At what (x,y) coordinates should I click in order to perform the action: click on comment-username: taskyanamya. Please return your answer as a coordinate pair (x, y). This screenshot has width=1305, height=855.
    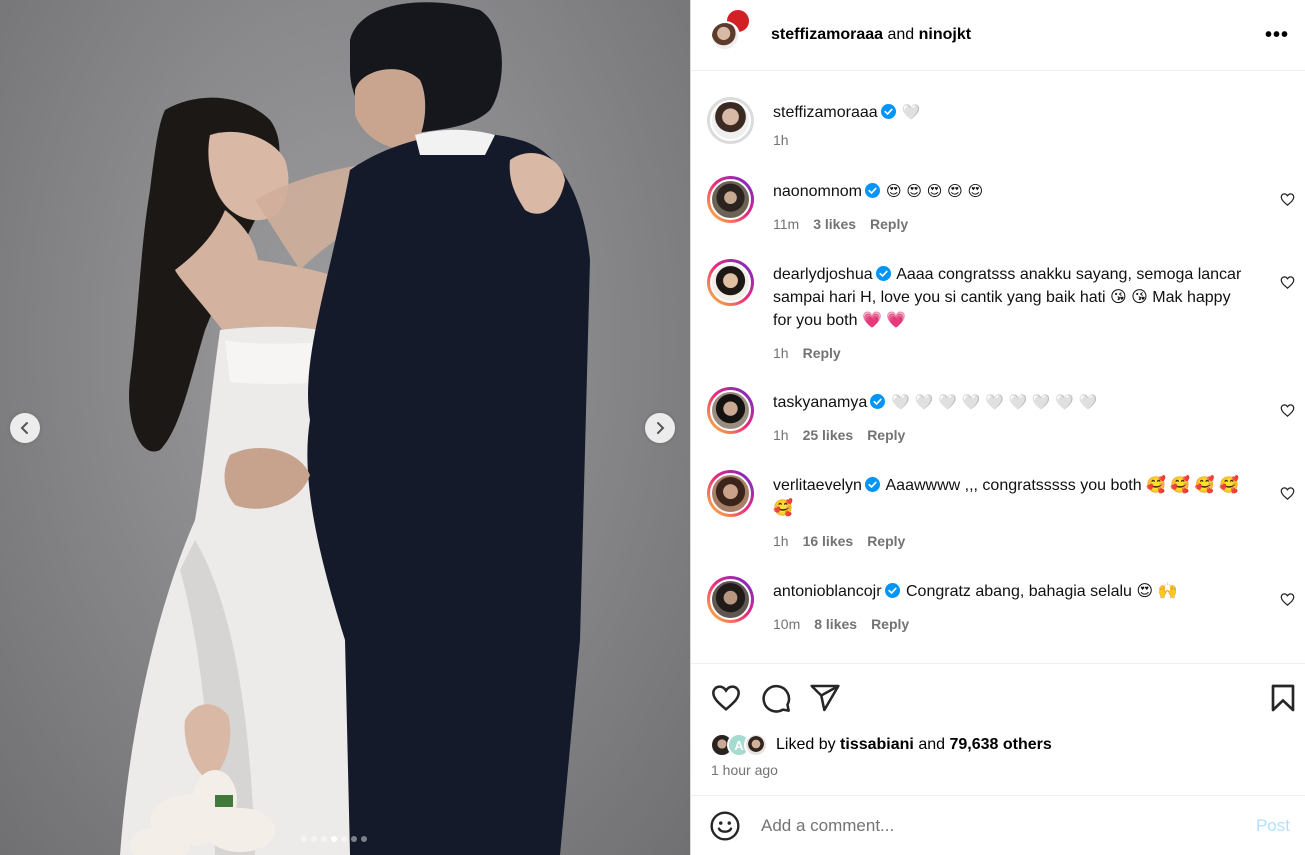
    Looking at the image, I should click on (820, 402).